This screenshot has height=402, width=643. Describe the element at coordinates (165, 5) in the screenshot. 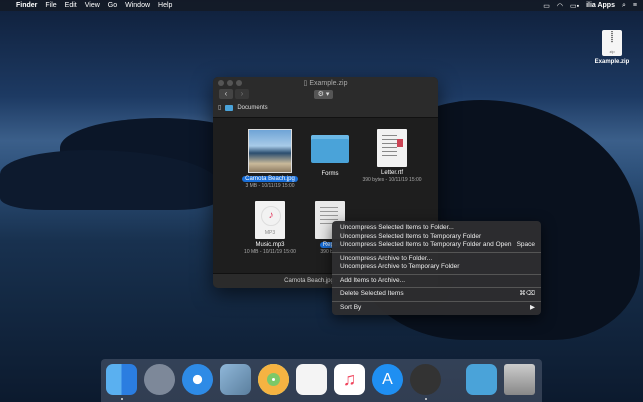

I see `menu-help: Help` at that location.